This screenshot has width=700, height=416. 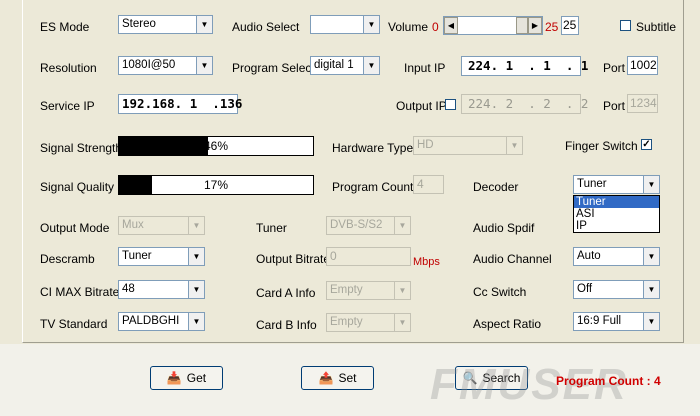 I want to click on audio-spdif-label: Audio Spdif, so click(x=504, y=228).